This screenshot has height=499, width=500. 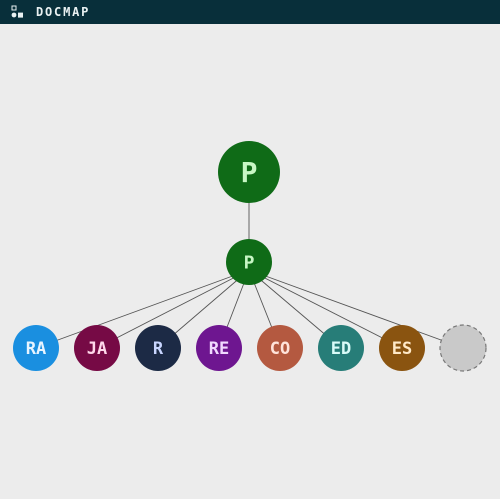 What do you see at coordinates (63, 12) in the screenshot?
I see `app-title: DOCMAP` at bounding box center [63, 12].